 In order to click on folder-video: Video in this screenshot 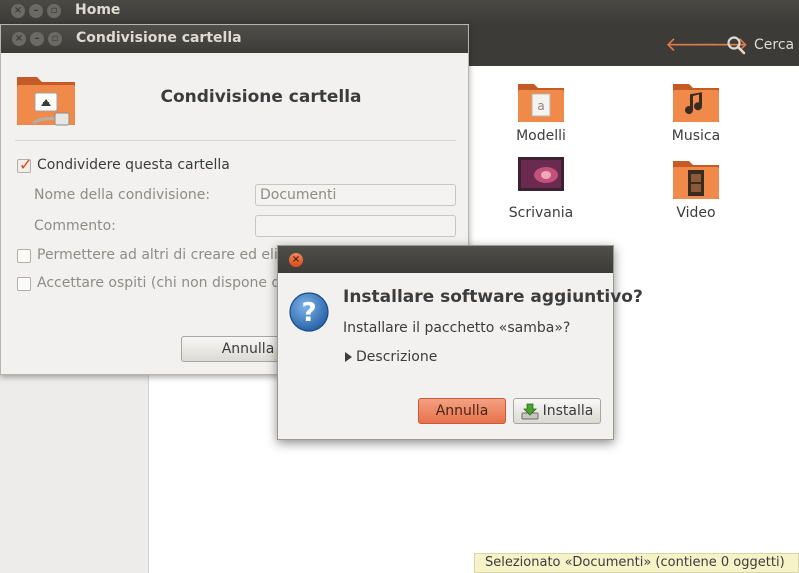, I will do `click(696, 188)`.